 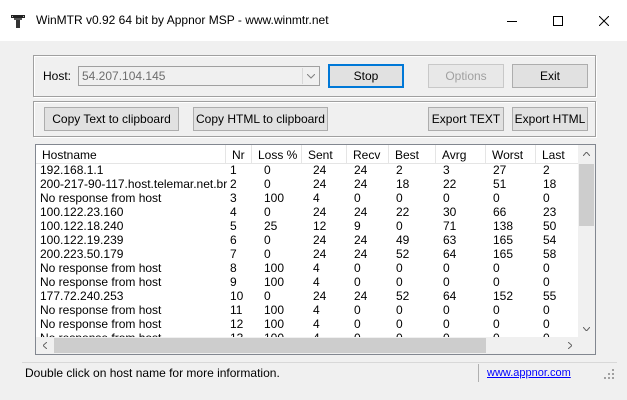 I want to click on exit-button-label: Exit, so click(x=549, y=76).